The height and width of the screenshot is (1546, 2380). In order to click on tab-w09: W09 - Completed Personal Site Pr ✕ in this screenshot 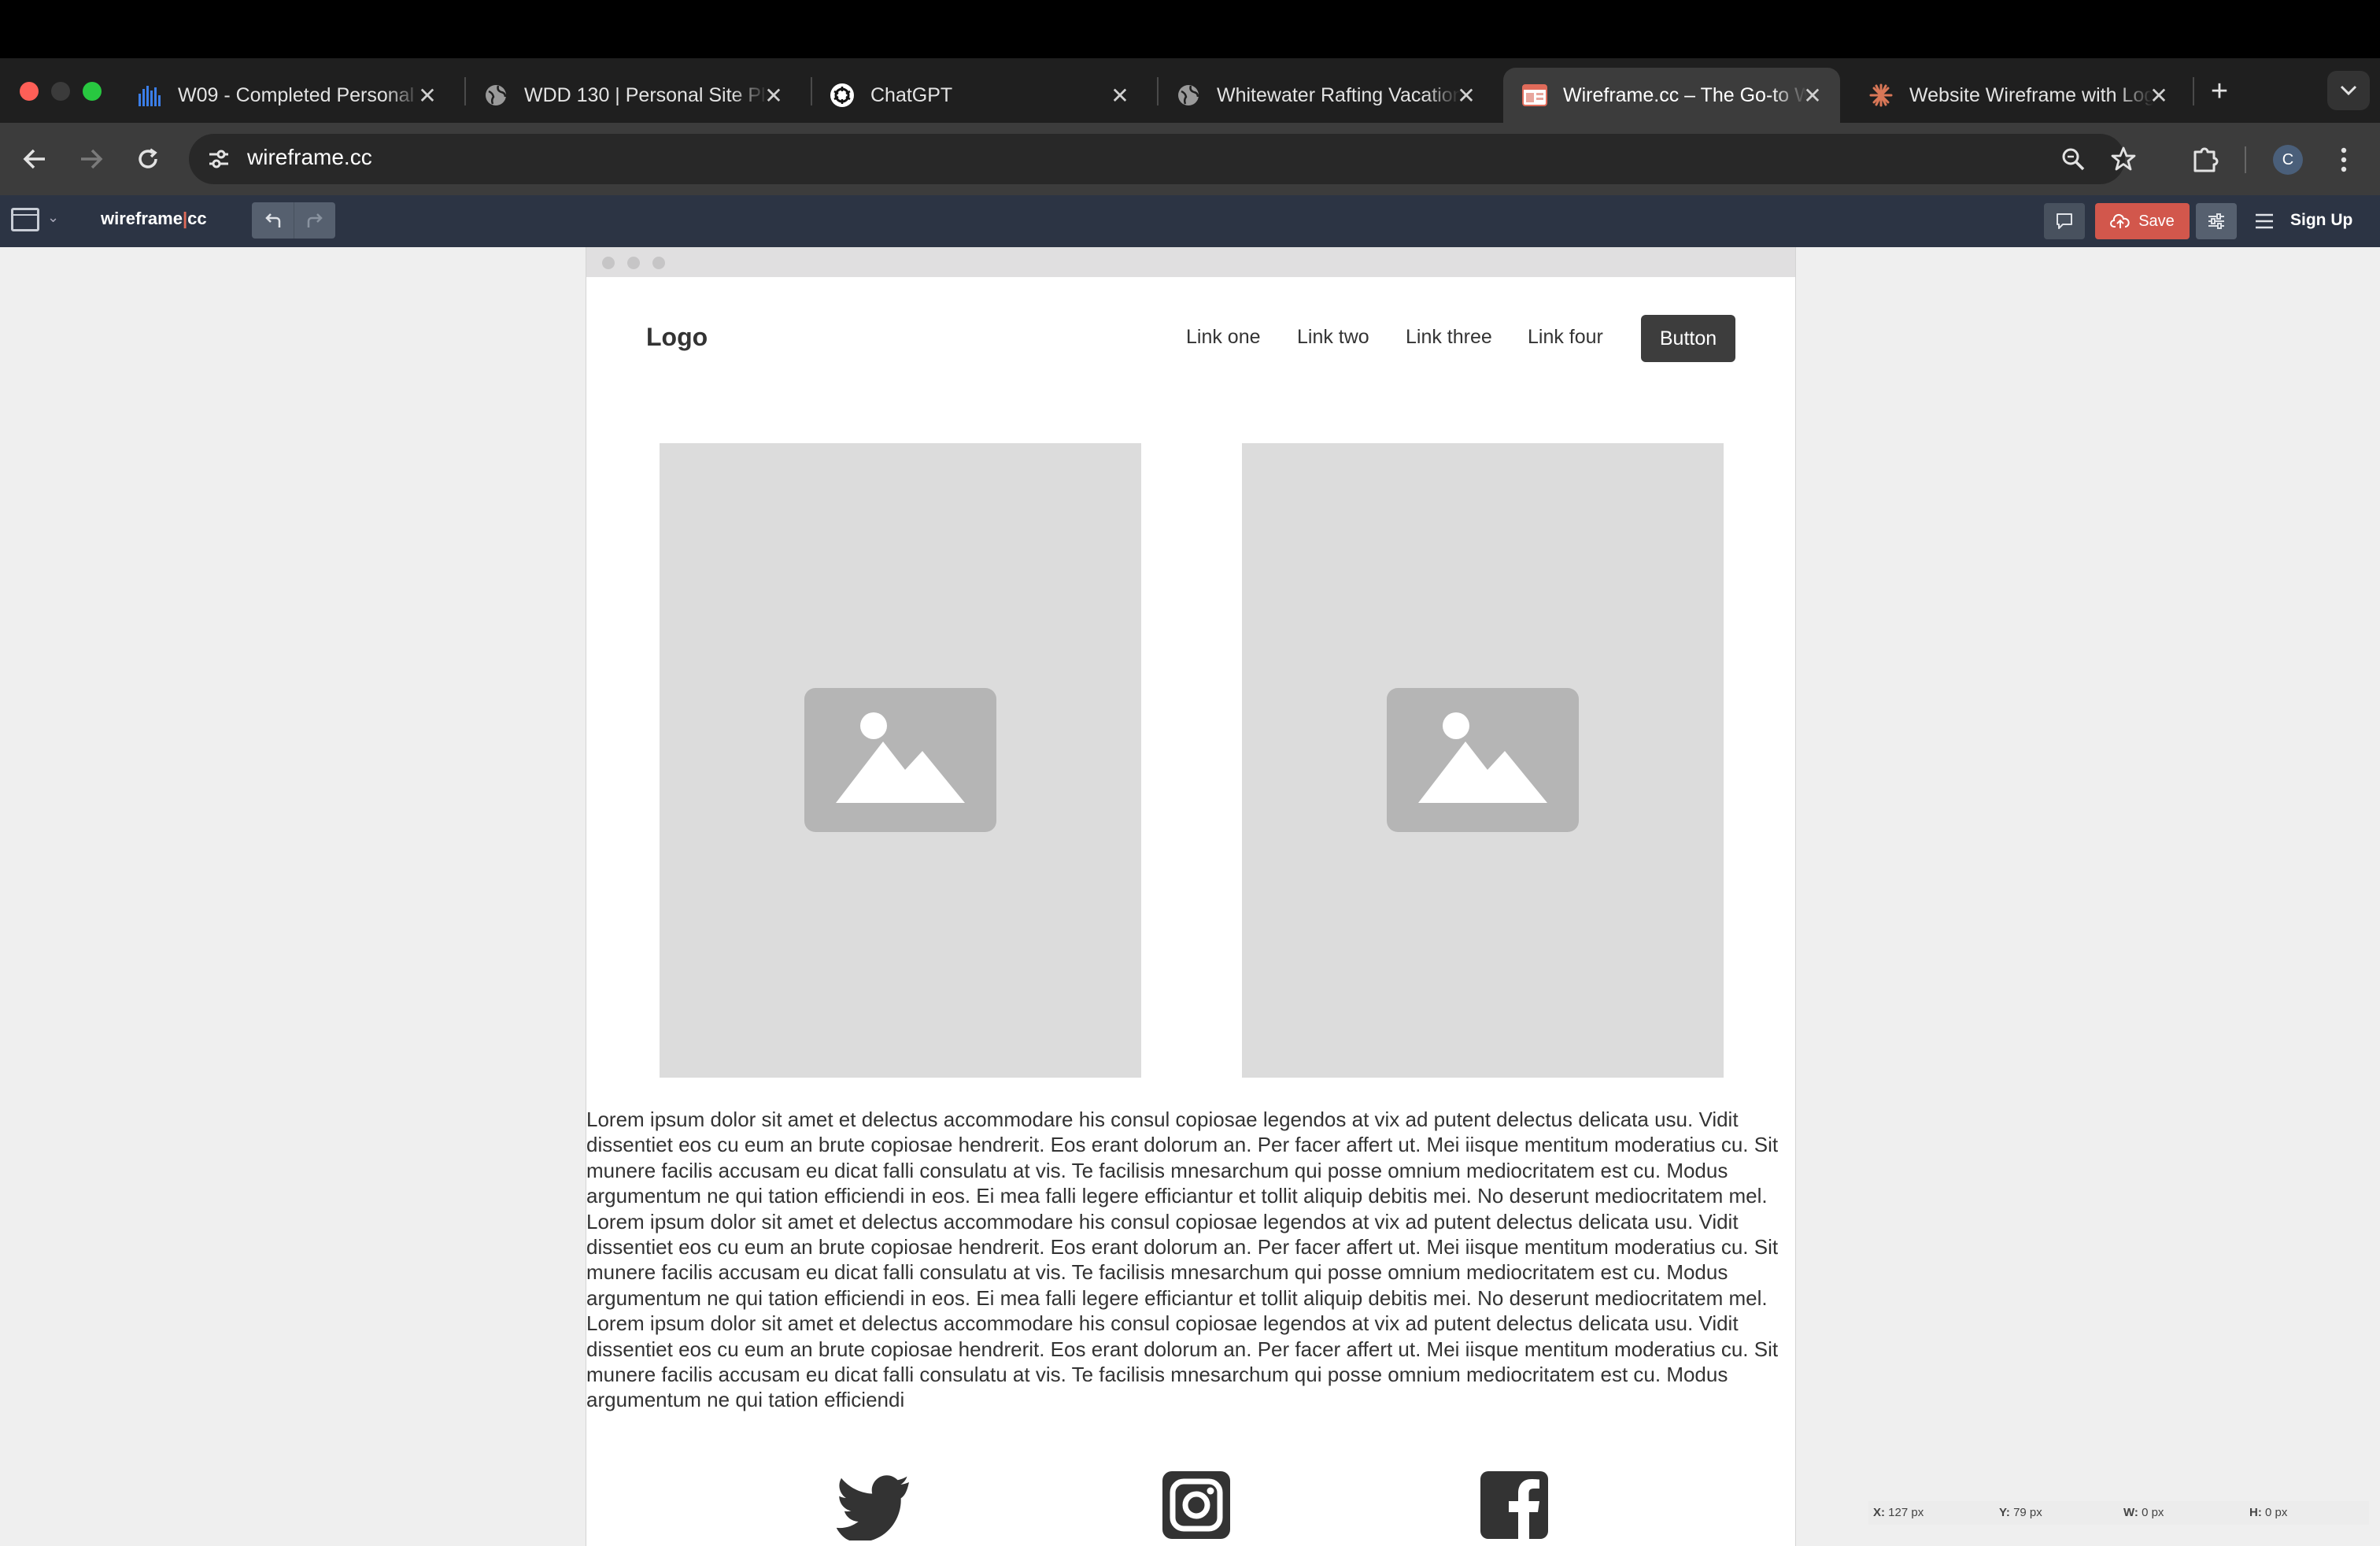, I will do `click(286, 96)`.